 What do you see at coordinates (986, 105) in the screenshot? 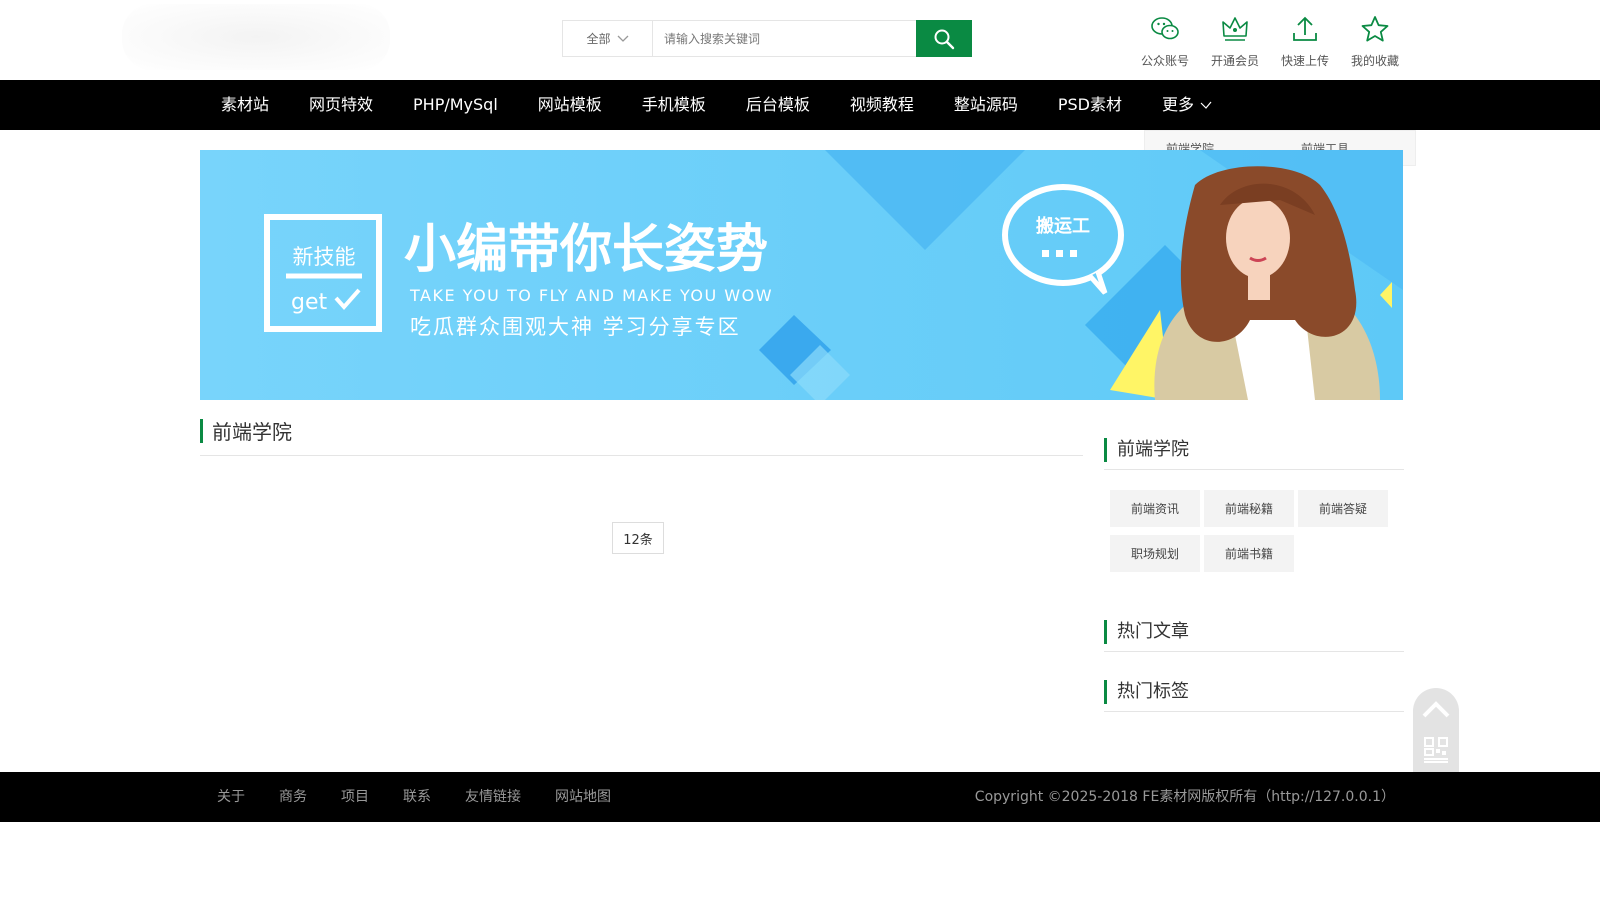
I see `nav-item-site-source: 整站源码` at bounding box center [986, 105].